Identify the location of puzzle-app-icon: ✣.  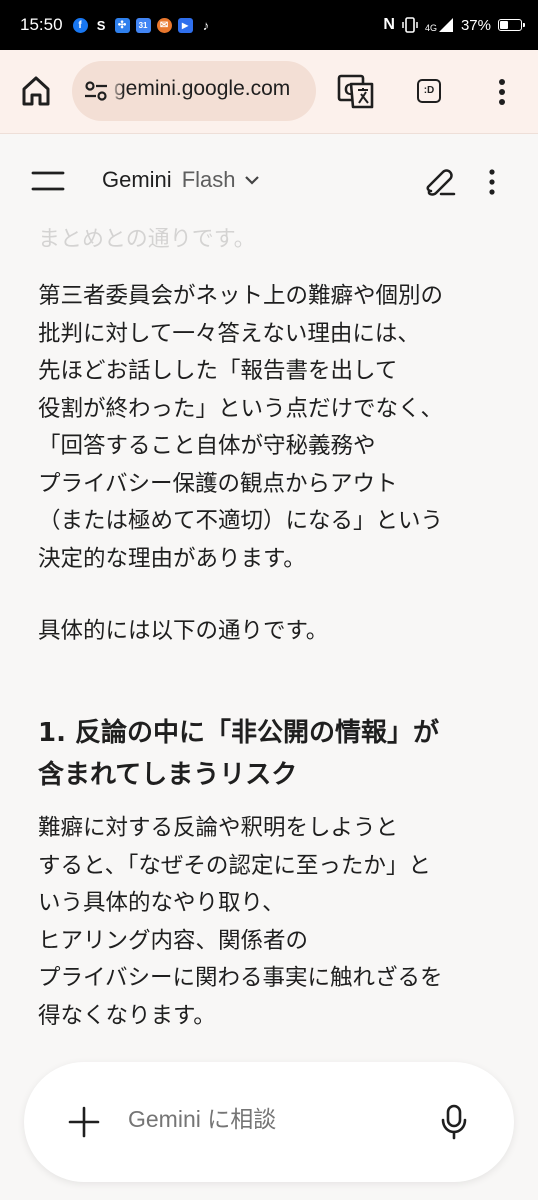
(122, 25).